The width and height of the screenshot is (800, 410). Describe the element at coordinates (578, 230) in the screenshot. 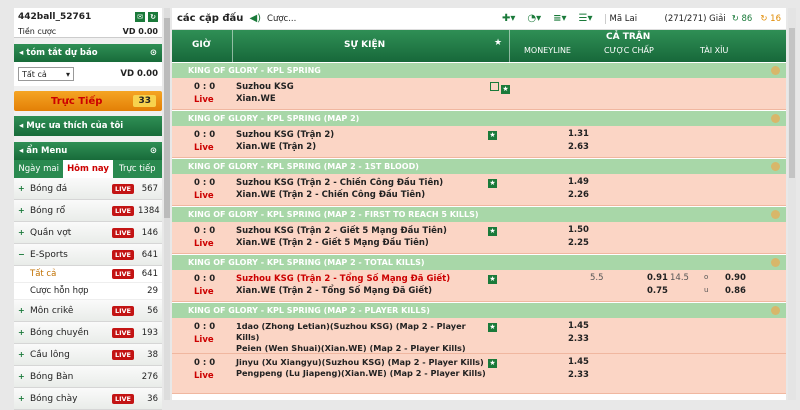

I see `moneyline-home-odds: 1.50` at that location.